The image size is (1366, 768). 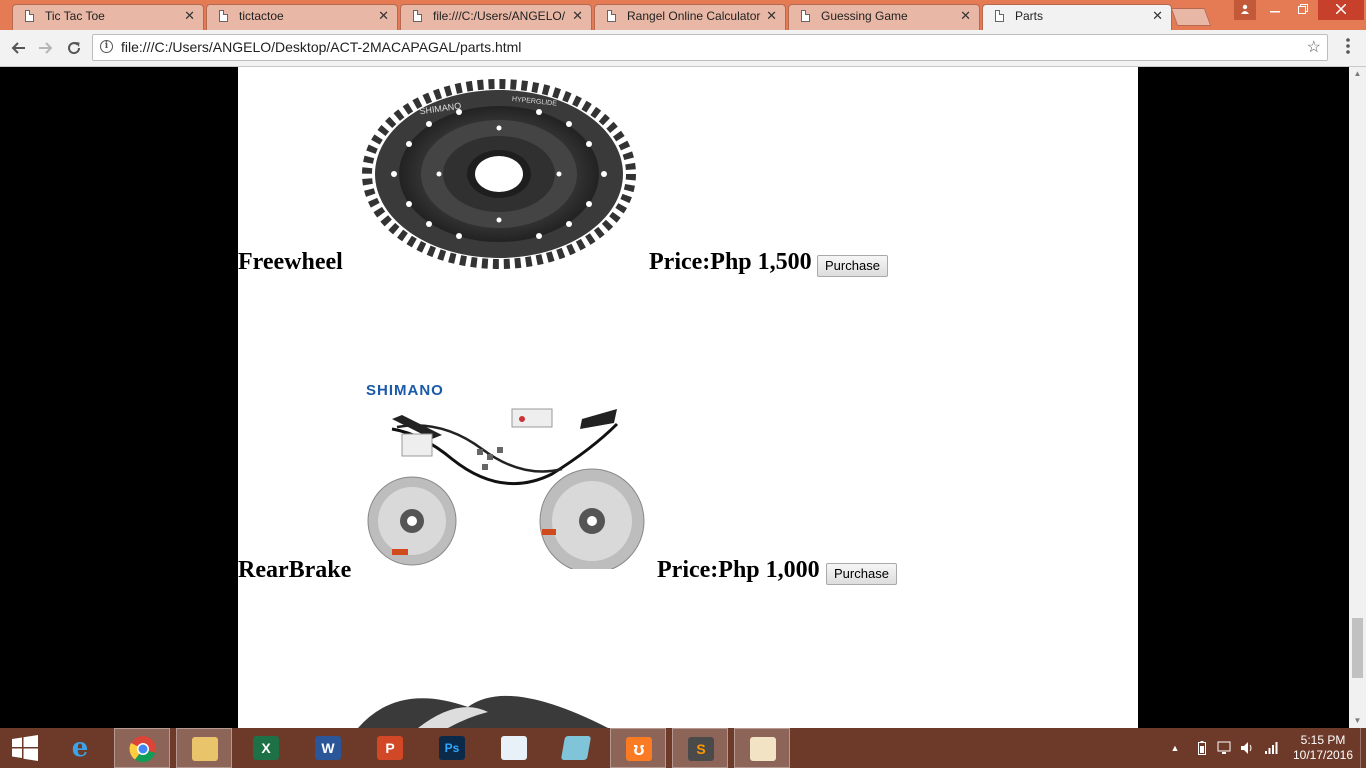 What do you see at coordinates (638, 748) in the screenshot?
I see `xampp-icon: ʊ` at bounding box center [638, 748].